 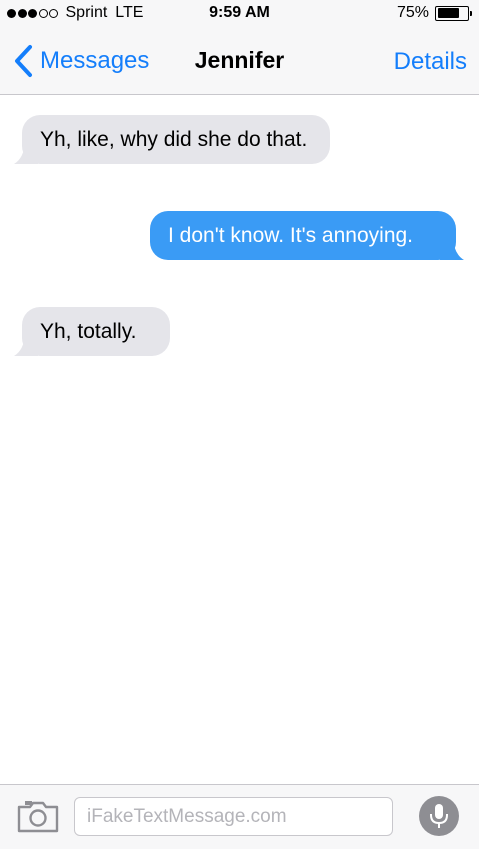 I want to click on details-button: Details, so click(x=430, y=62).